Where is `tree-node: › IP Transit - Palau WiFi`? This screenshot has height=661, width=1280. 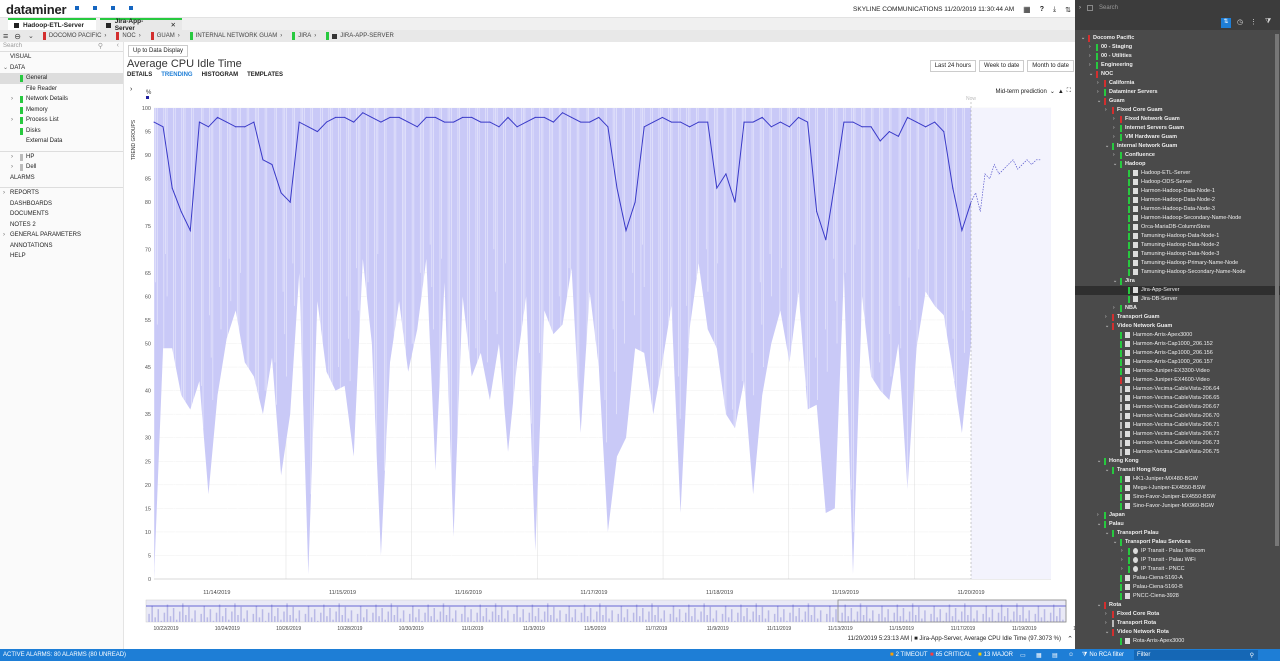
tree-node: › IP Transit - Palau WiFi is located at coordinates (1177, 560).